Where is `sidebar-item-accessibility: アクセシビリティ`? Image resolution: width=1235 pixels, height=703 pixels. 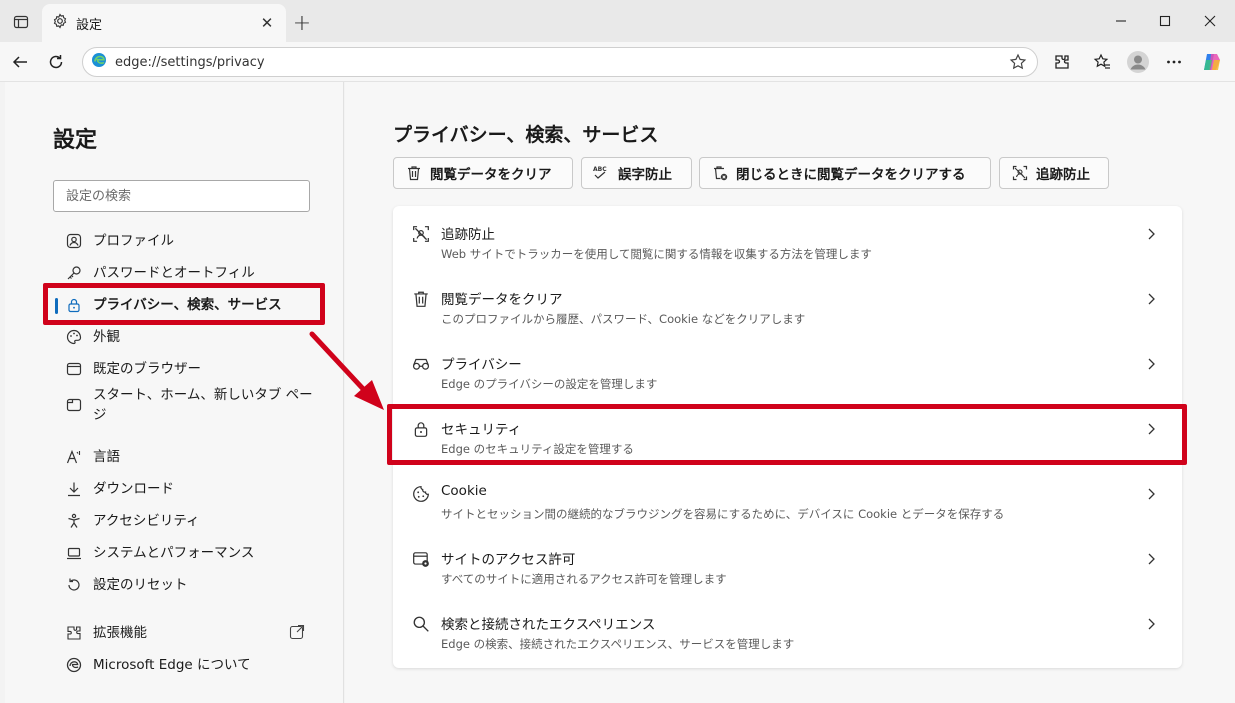
sidebar-item-accessibility: アクセシビリティ is located at coordinates (190, 521).